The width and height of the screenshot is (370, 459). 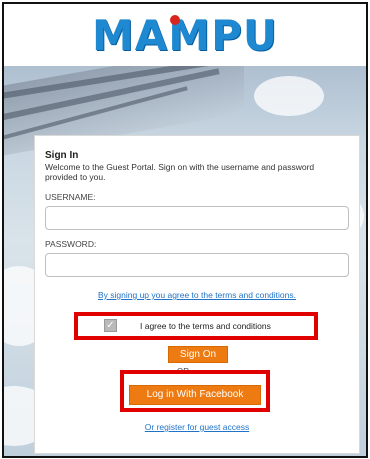 I want to click on password-input, so click(x=197, y=265).